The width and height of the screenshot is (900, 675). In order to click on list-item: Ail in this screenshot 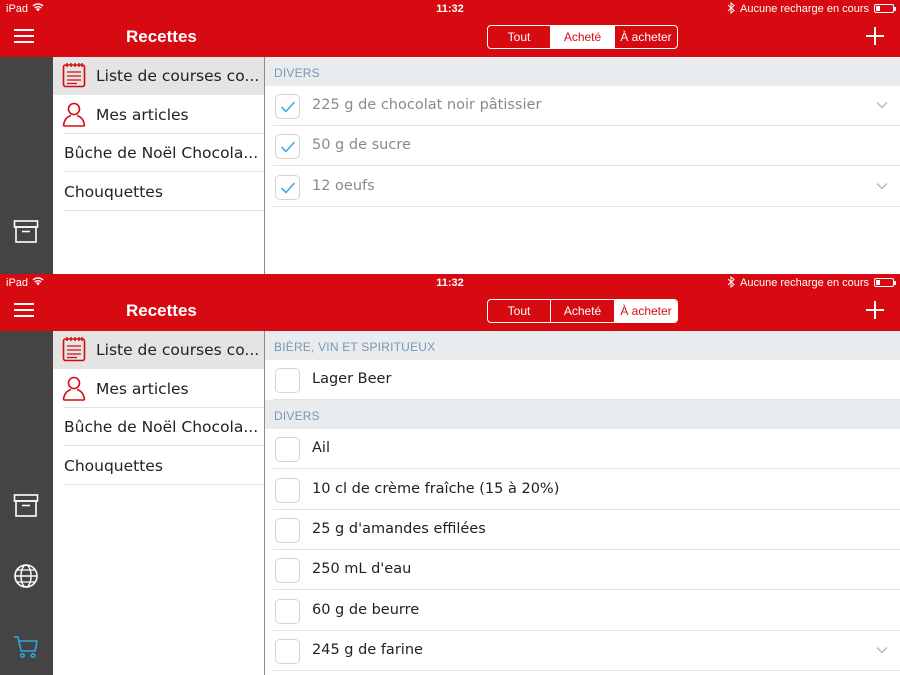, I will do `click(582, 449)`.